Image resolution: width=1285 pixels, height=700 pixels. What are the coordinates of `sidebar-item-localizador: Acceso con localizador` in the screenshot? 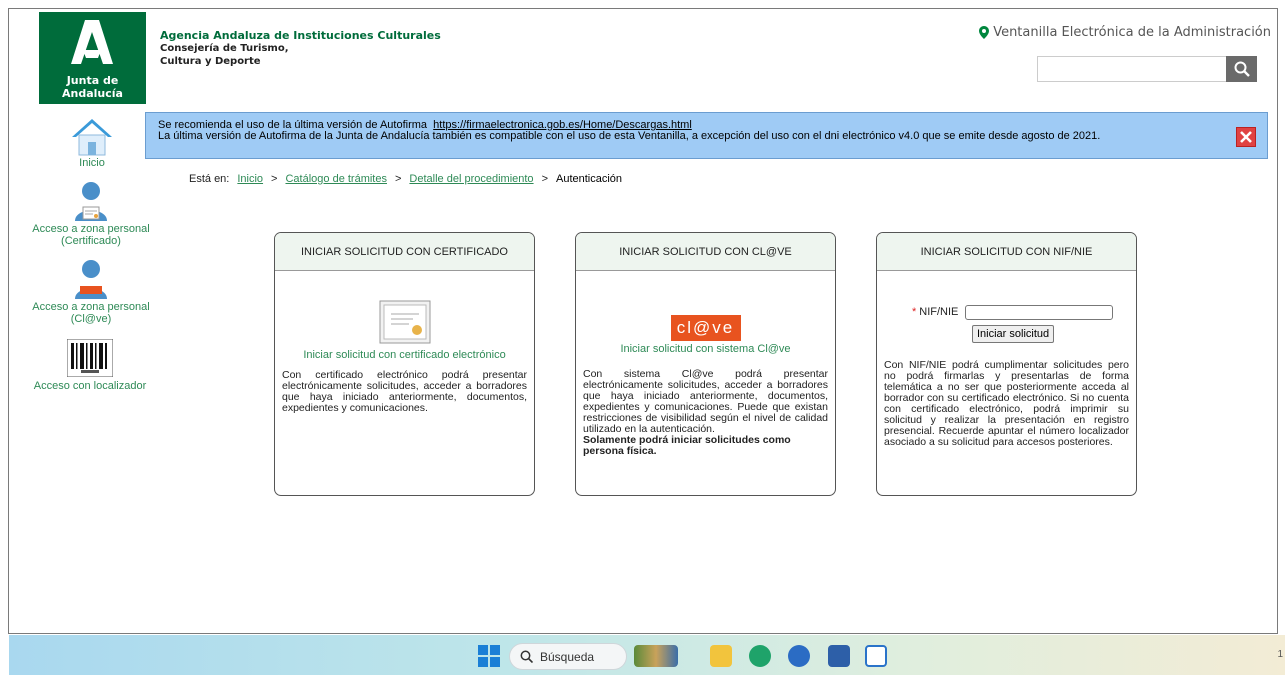 It's located at (90, 365).